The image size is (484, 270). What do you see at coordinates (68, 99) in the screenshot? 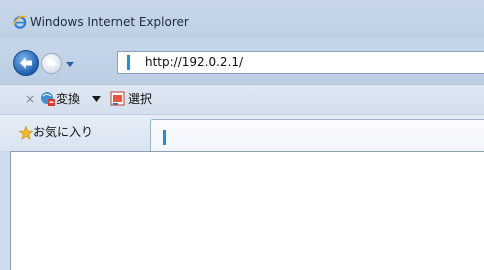
I see `translate-button: 変換` at bounding box center [68, 99].